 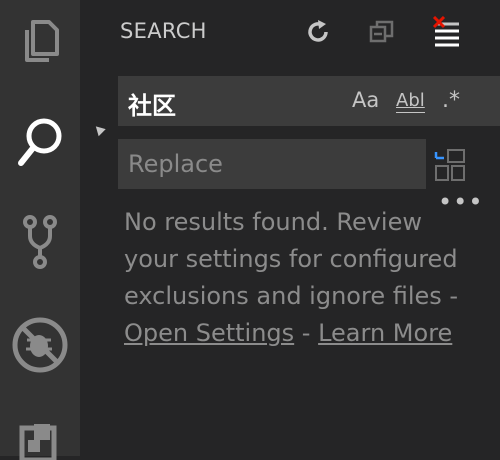 I want to click on open-settings-link: Open Settings, so click(x=209, y=333).